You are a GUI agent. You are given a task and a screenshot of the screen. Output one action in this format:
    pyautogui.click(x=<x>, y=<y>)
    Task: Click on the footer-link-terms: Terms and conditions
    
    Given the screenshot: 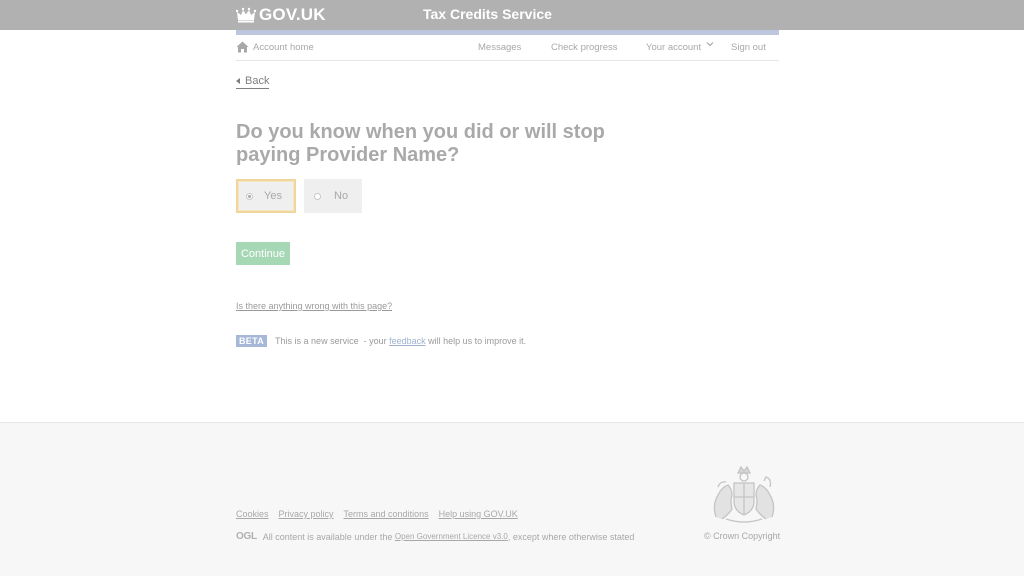 What is the action you would take?
    pyautogui.click(x=386, y=514)
    